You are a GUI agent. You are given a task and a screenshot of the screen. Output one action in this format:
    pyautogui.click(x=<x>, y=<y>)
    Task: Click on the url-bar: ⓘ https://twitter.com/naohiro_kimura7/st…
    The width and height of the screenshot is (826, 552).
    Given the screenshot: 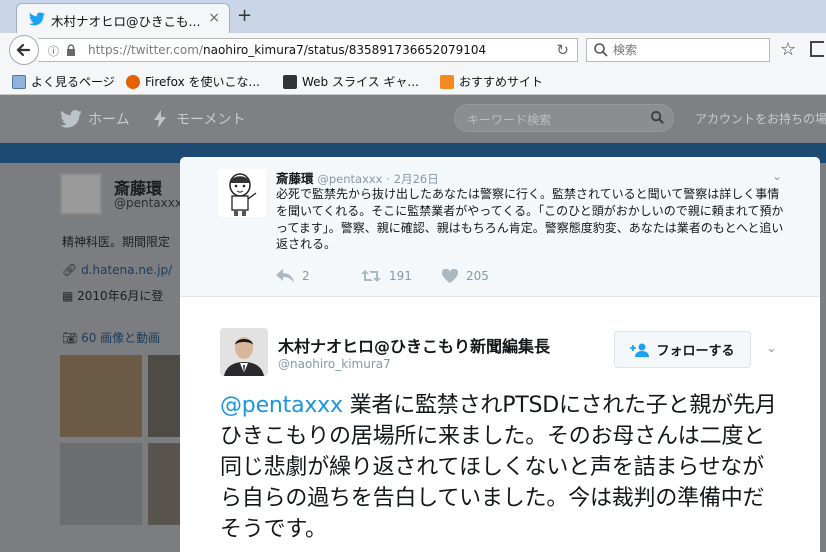 What is the action you would take?
    pyautogui.click(x=308, y=50)
    